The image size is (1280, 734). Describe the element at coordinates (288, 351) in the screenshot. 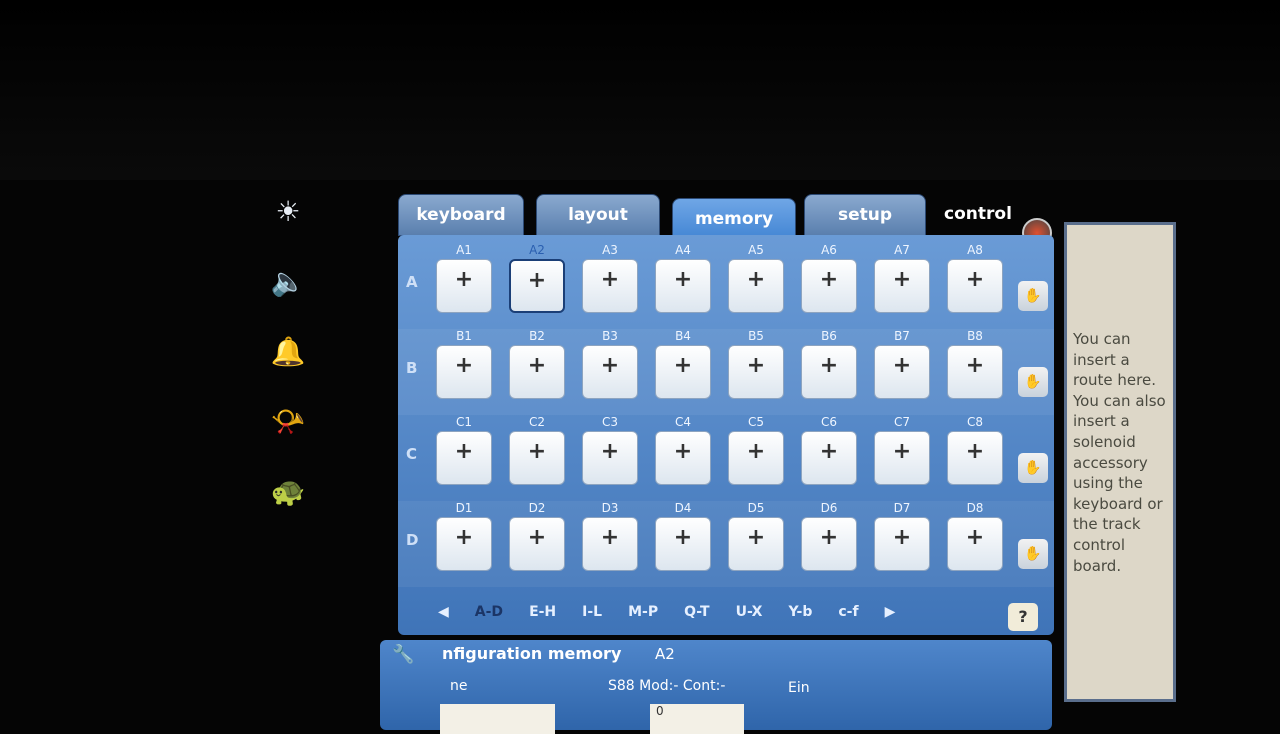

I see `bell-icon: 🔔` at that location.